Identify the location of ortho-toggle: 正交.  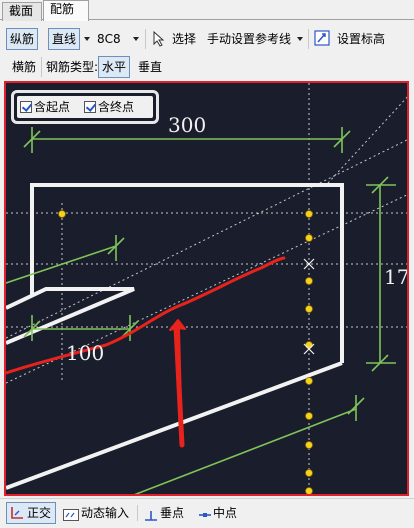
(31, 513).